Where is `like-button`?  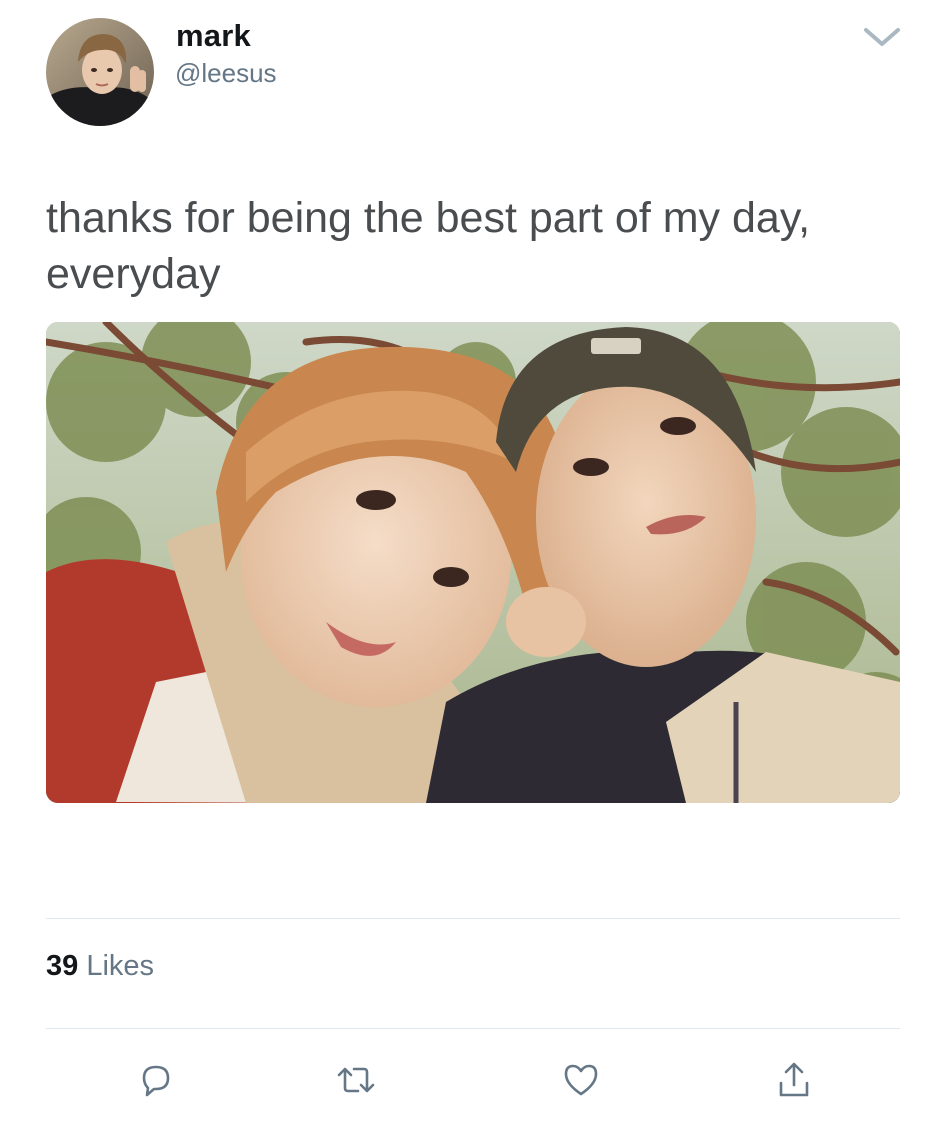 like-button is located at coordinates (581, 1080).